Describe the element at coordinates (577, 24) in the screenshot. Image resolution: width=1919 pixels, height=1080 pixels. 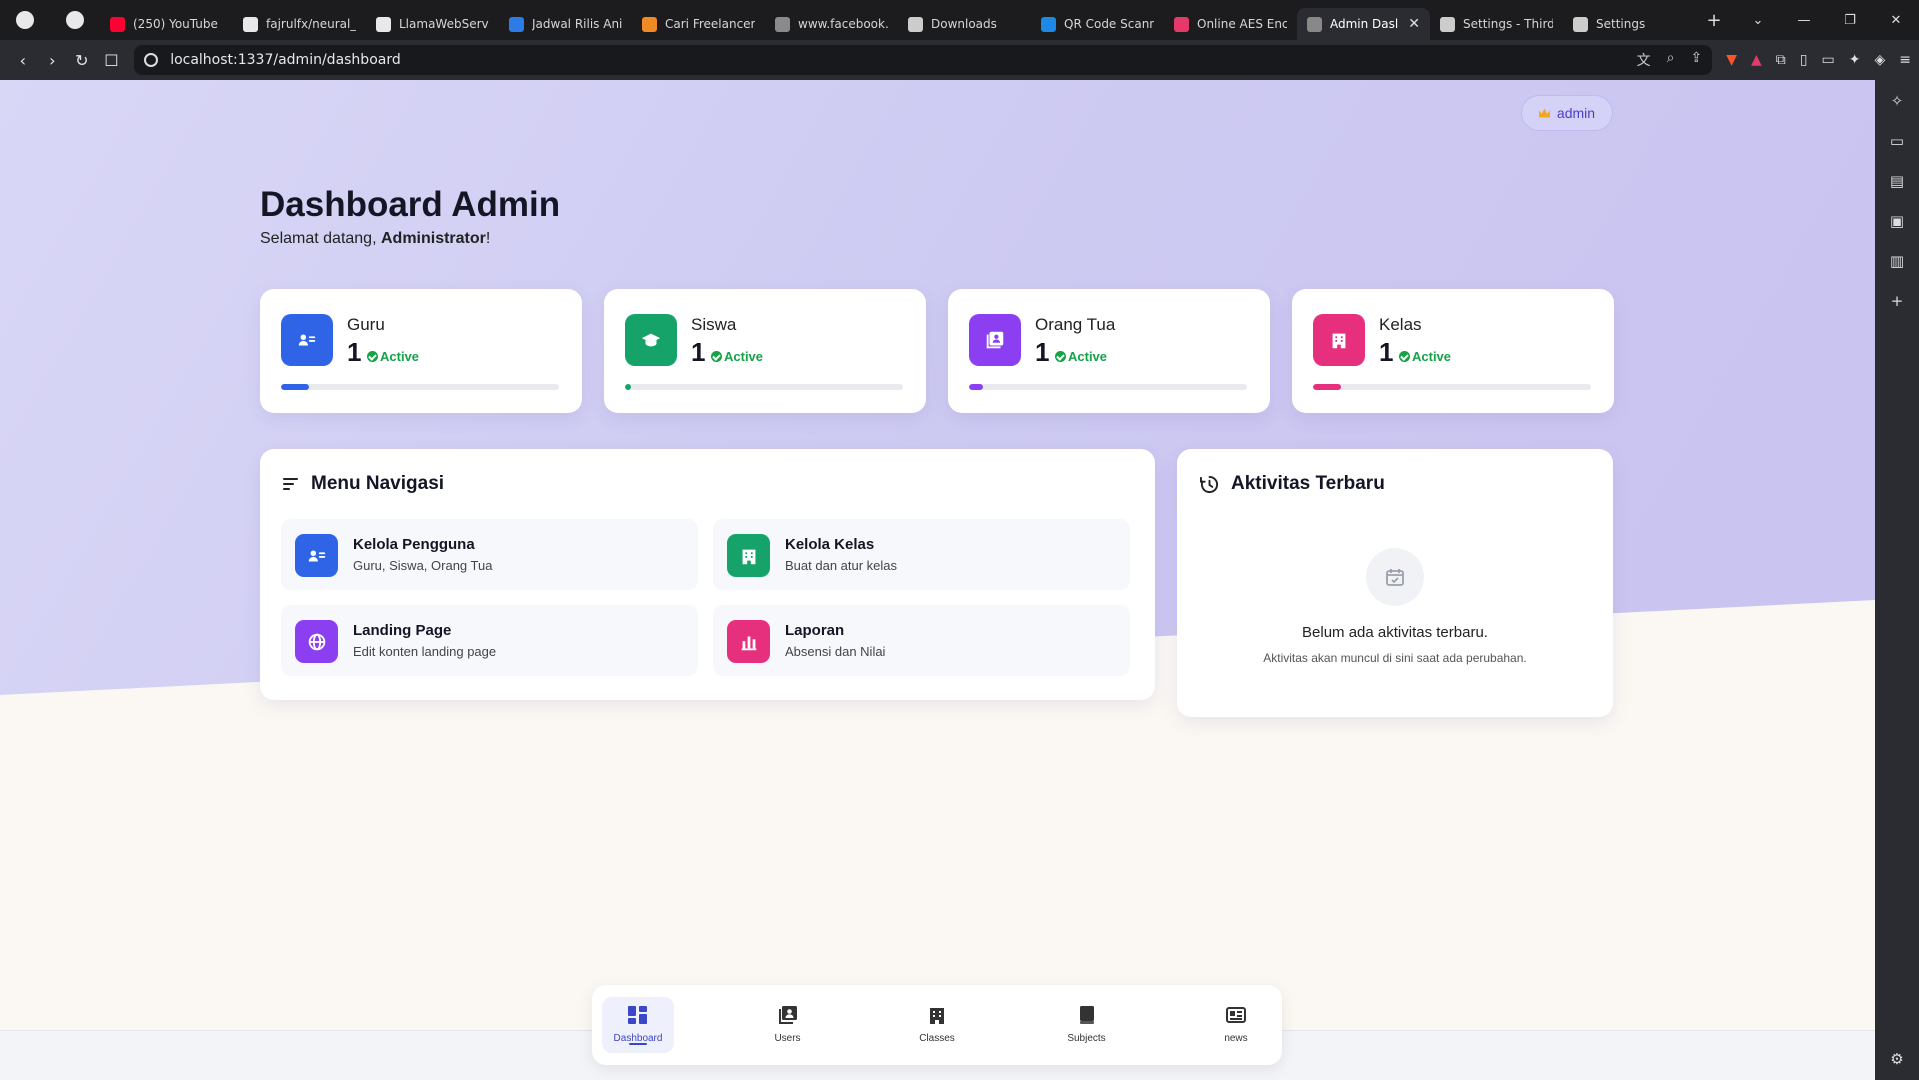
I see `tab-title: Jadwal Rilis Anin` at that location.